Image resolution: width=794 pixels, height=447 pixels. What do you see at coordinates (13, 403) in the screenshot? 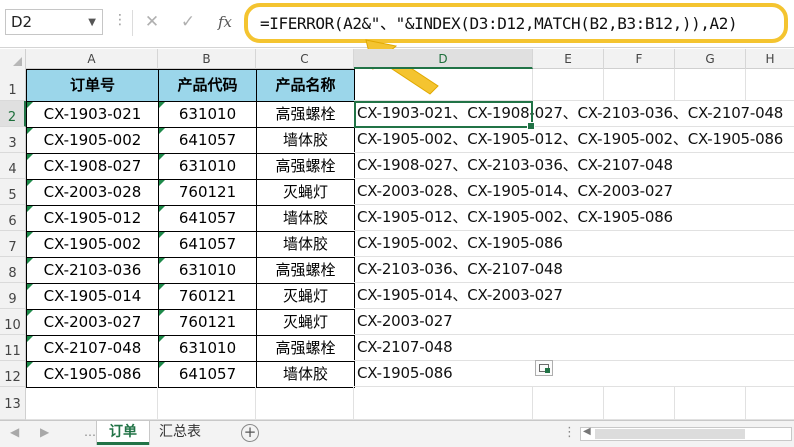
I see `row-header-13: 13` at bounding box center [13, 403].